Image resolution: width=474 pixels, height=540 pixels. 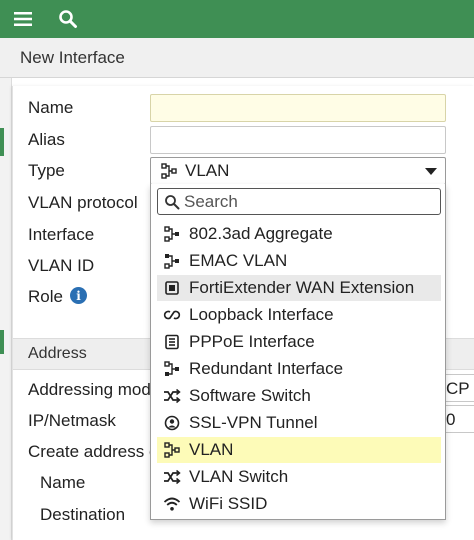 I want to click on dropdown-option: FortiExtender WAN Extension, so click(x=299, y=288).